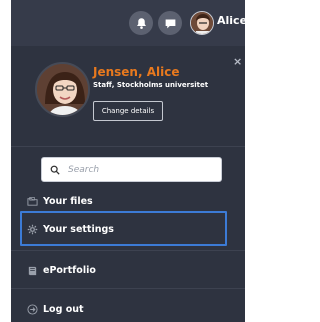 Image resolution: width=320 pixels, height=322 pixels. Describe the element at coordinates (237, 61) in the screenshot. I see `close-icon: ×` at that location.